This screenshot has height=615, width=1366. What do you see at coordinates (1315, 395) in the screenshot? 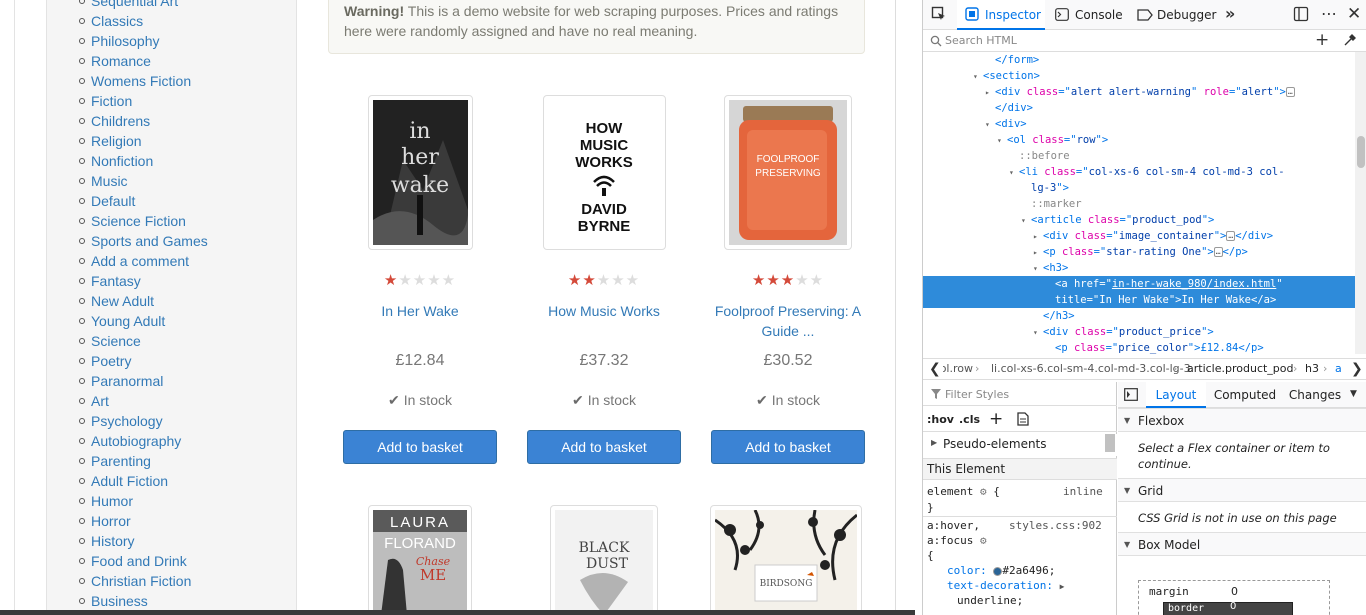
I see `tab-changes: Changes` at bounding box center [1315, 395].